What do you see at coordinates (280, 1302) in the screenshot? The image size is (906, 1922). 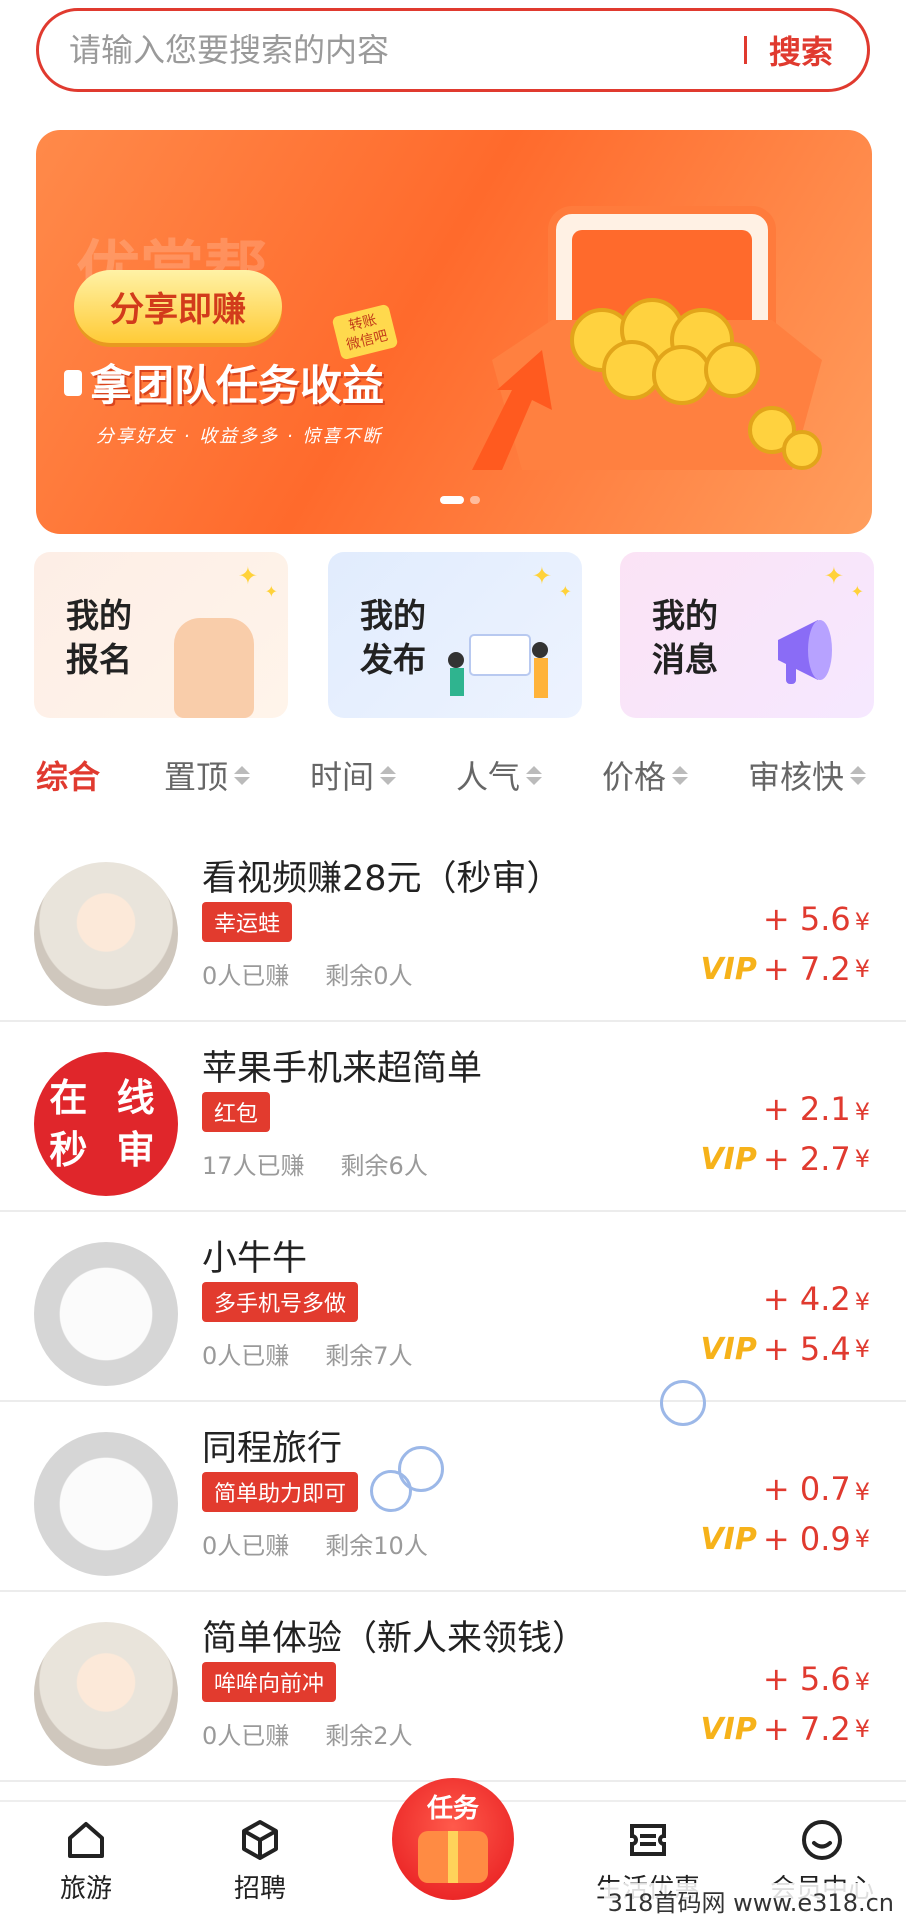 I see `task-tag: 多手机号多做` at bounding box center [280, 1302].